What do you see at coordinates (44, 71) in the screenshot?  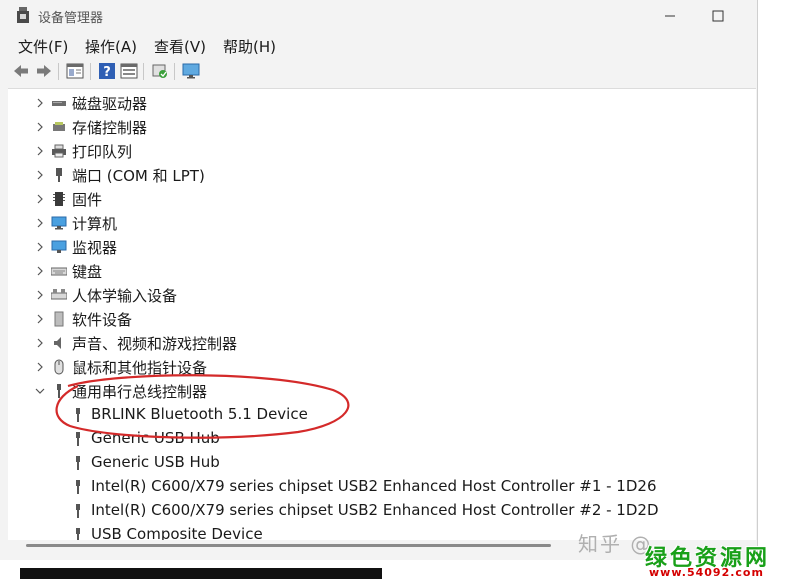 I see `forward-arrow-icon` at bounding box center [44, 71].